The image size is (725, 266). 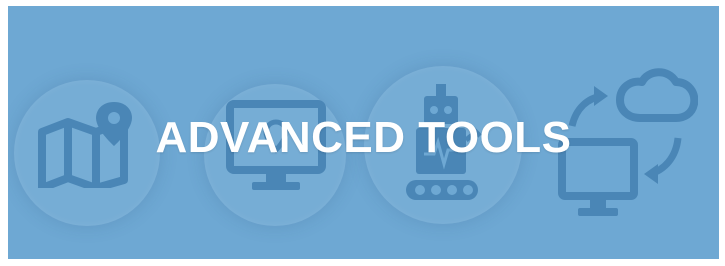 What do you see at coordinates (363, 137) in the screenshot?
I see `banner-title: ADVANCED TOOLS` at bounding box center [363, 137].